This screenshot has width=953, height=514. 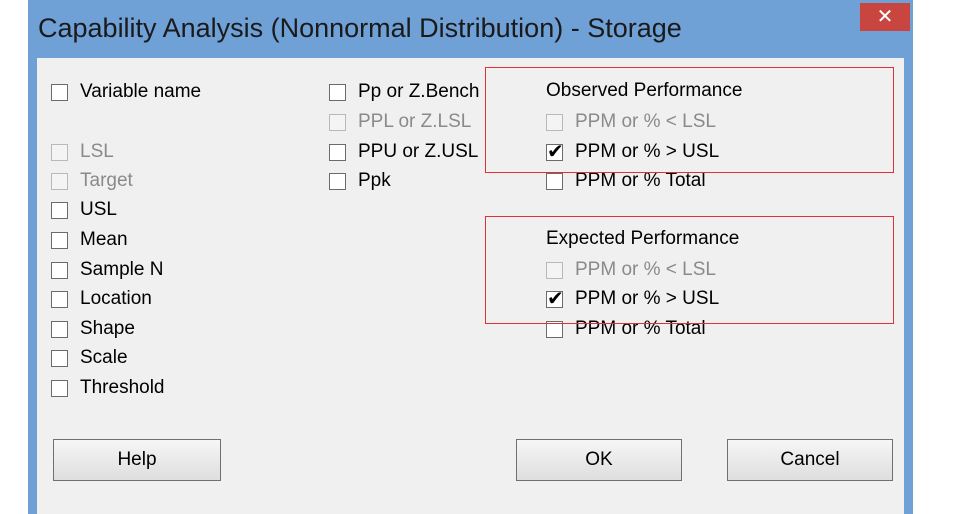 I want to click on checkbox-label: PPU or Z.USL, so click(x=418, y=151).